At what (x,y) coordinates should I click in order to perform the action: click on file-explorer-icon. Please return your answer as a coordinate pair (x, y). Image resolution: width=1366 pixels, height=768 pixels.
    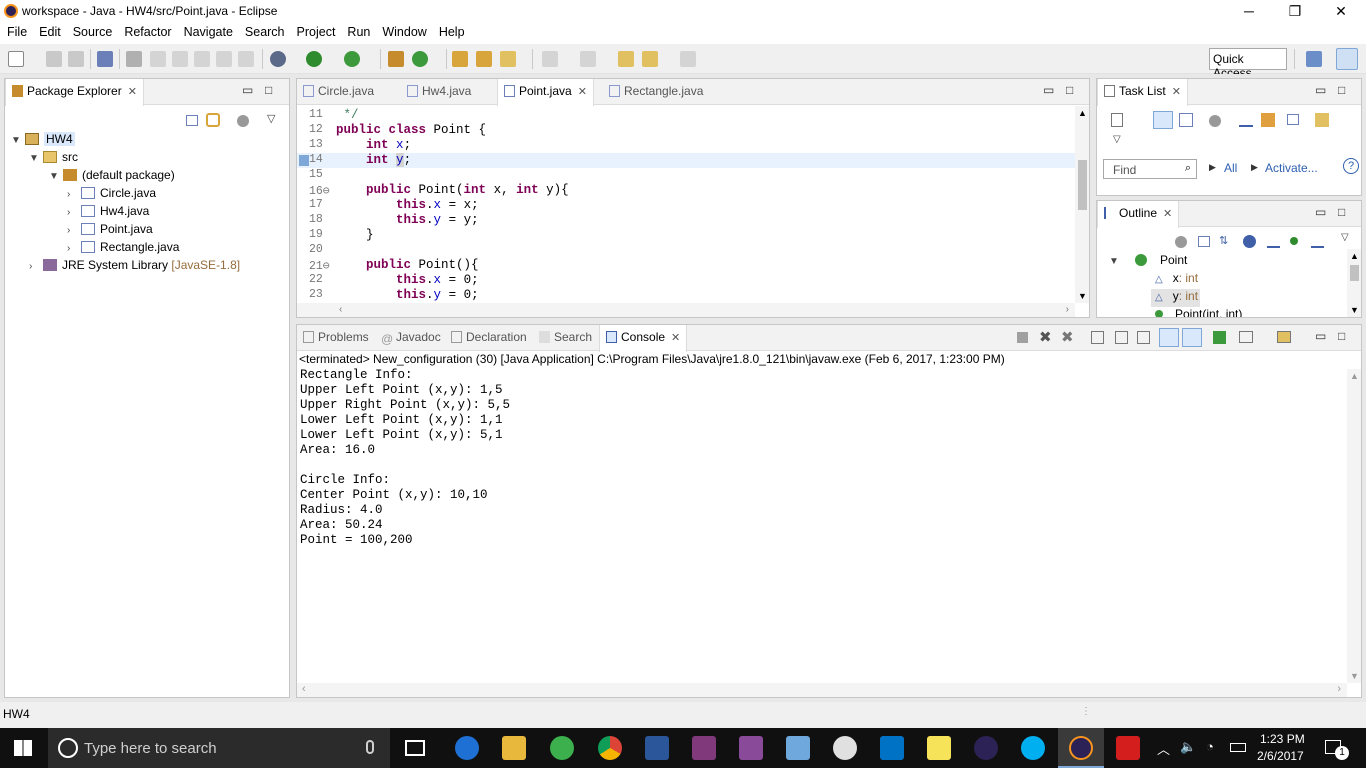
    Looking at the image, I should click on (514, 748).